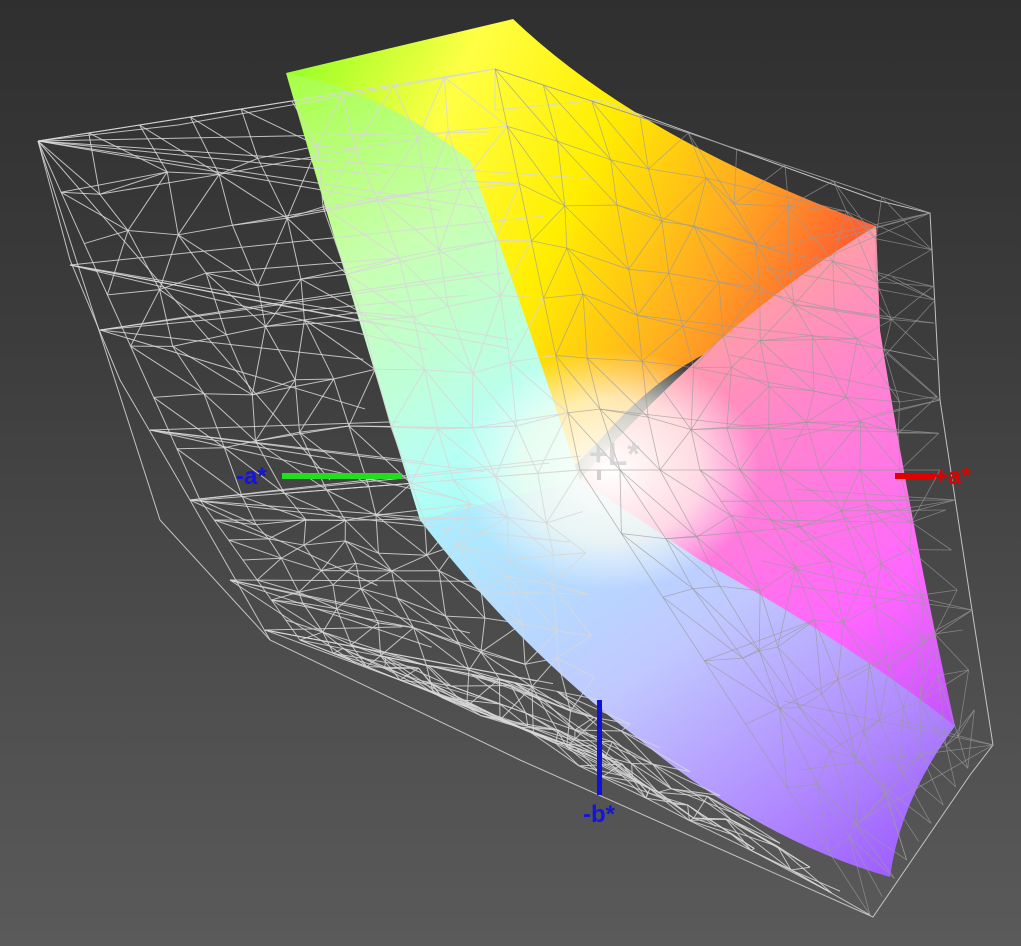 The image size is (1021, 946). Describe the element at coordinates (342, 476) in the screenshot. I see `axis-minus-a-bar` at that location.